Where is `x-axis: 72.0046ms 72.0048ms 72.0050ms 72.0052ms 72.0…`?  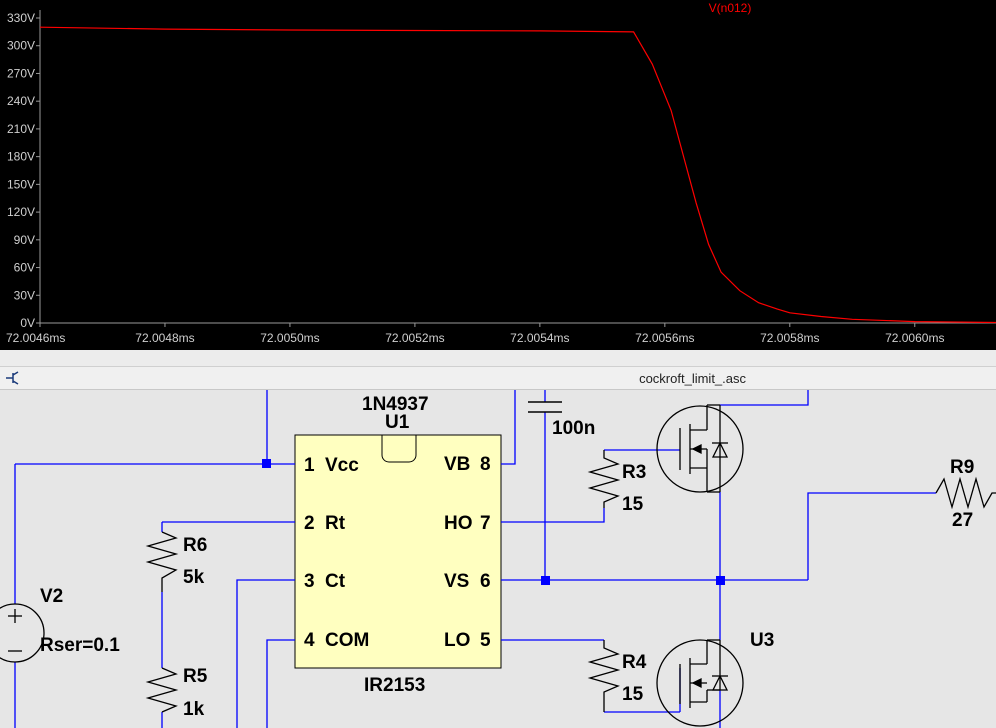 x-axis: 72.0046ms 72.0048ms 72.0050ms 72.0052ms 72.0… is located at coordinates (475, 334).